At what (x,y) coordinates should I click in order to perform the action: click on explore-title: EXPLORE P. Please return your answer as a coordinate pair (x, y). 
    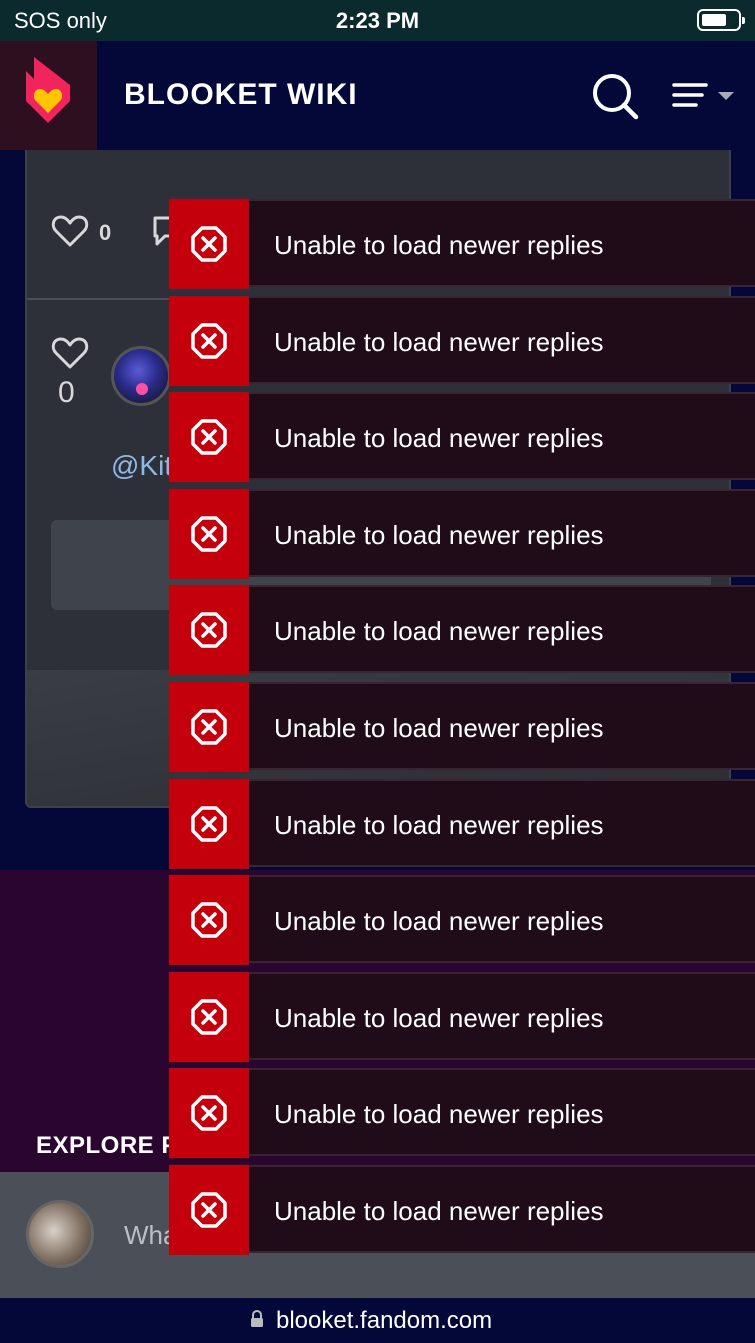
    Looking at the image, I should click on (107, 1145).